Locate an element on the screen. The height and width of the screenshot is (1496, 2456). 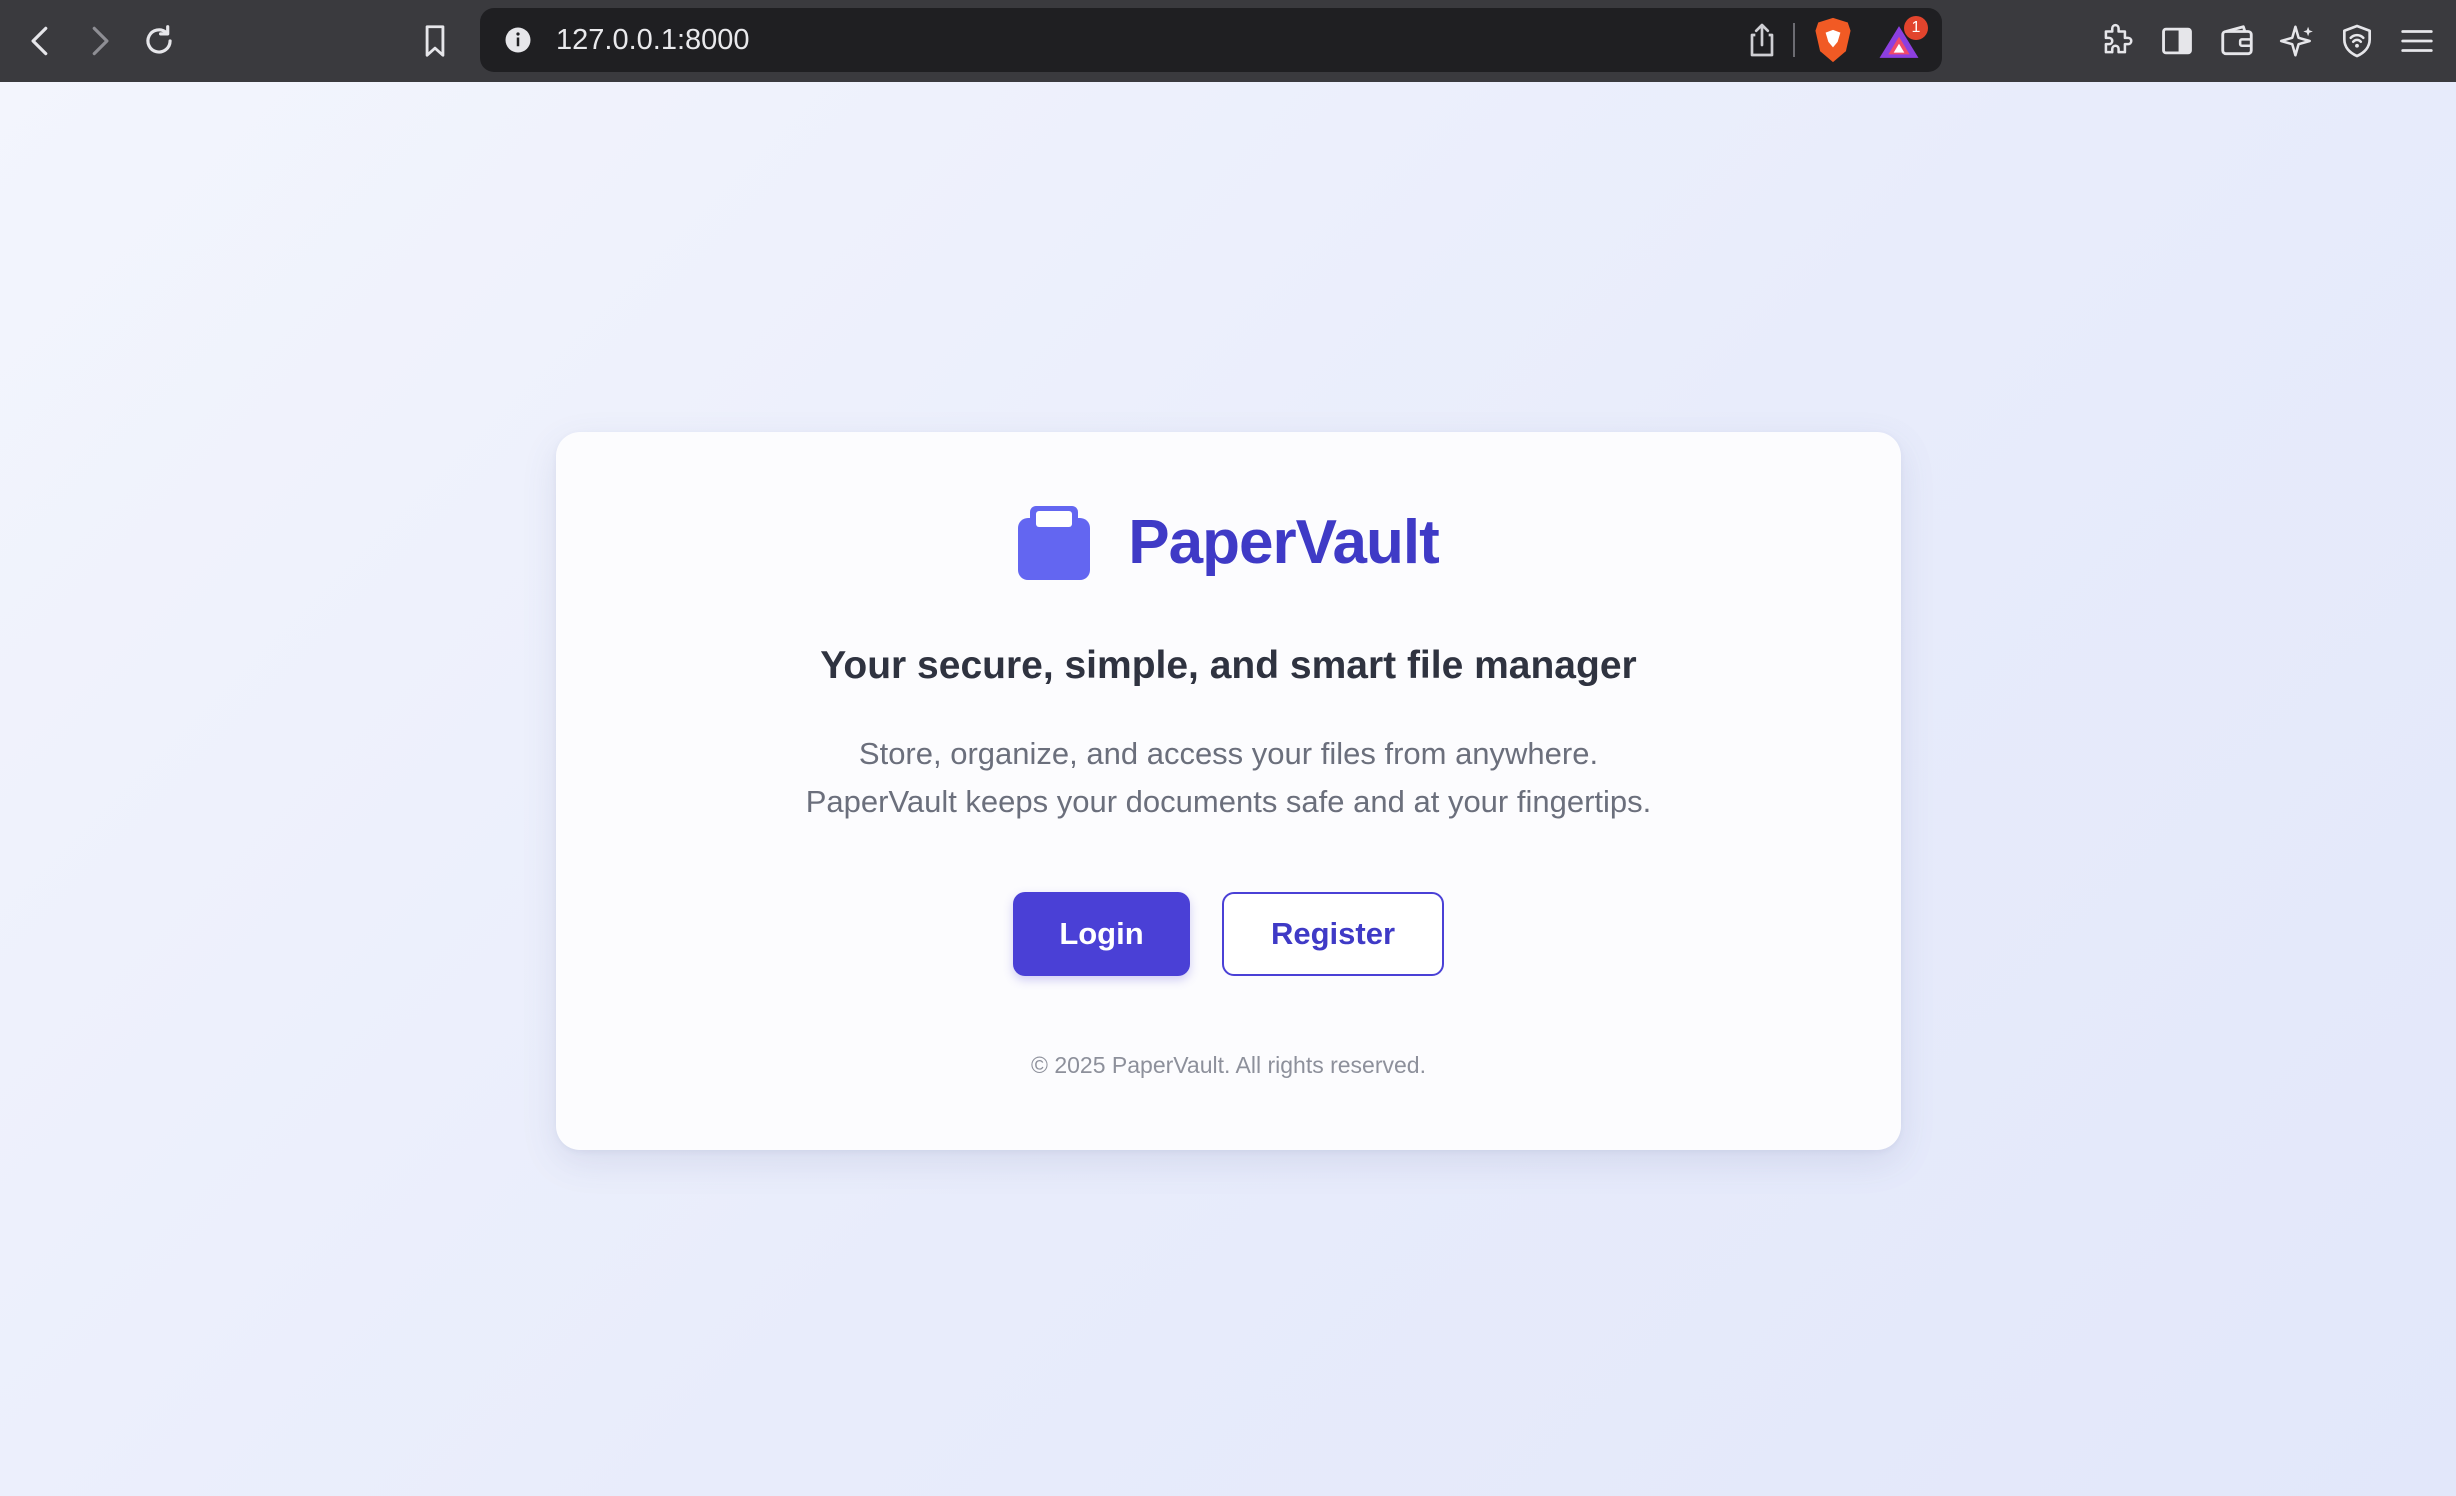
site-info-icon is located at coordinates (518, 40).